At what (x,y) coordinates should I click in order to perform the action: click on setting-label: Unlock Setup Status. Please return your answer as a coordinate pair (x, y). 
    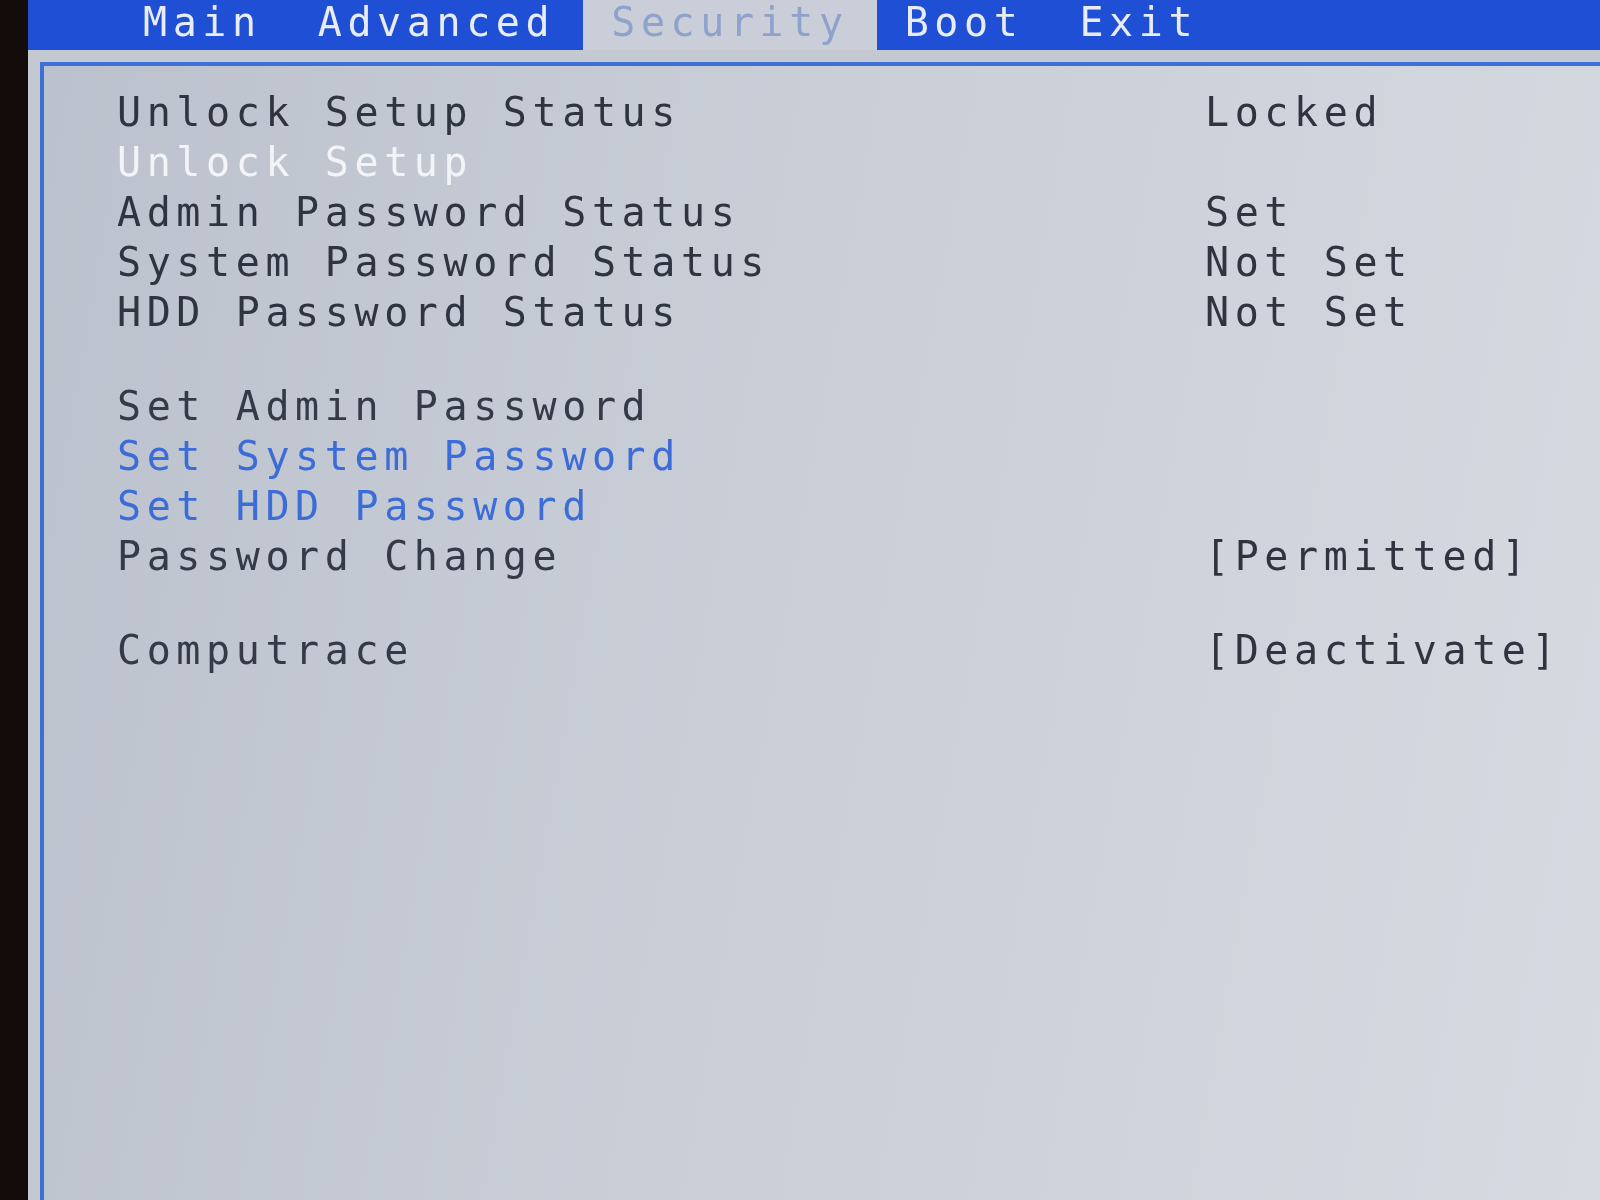
    Looking at the image, I should click on (399, 112).